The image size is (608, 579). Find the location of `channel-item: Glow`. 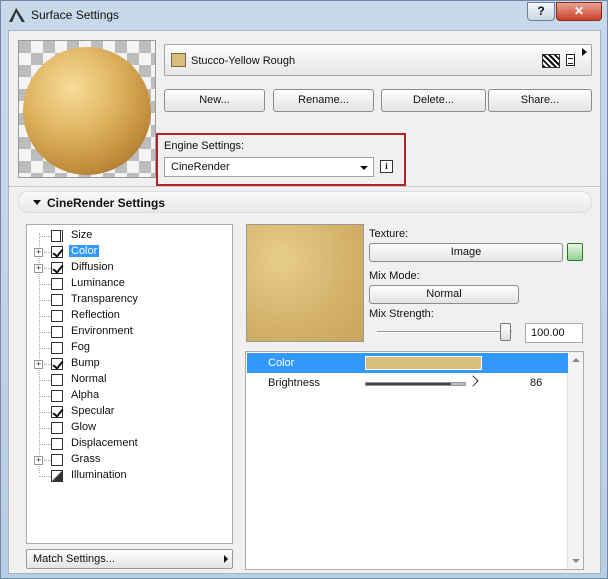

channel-item: Glow is located at coordinates (127, 428).